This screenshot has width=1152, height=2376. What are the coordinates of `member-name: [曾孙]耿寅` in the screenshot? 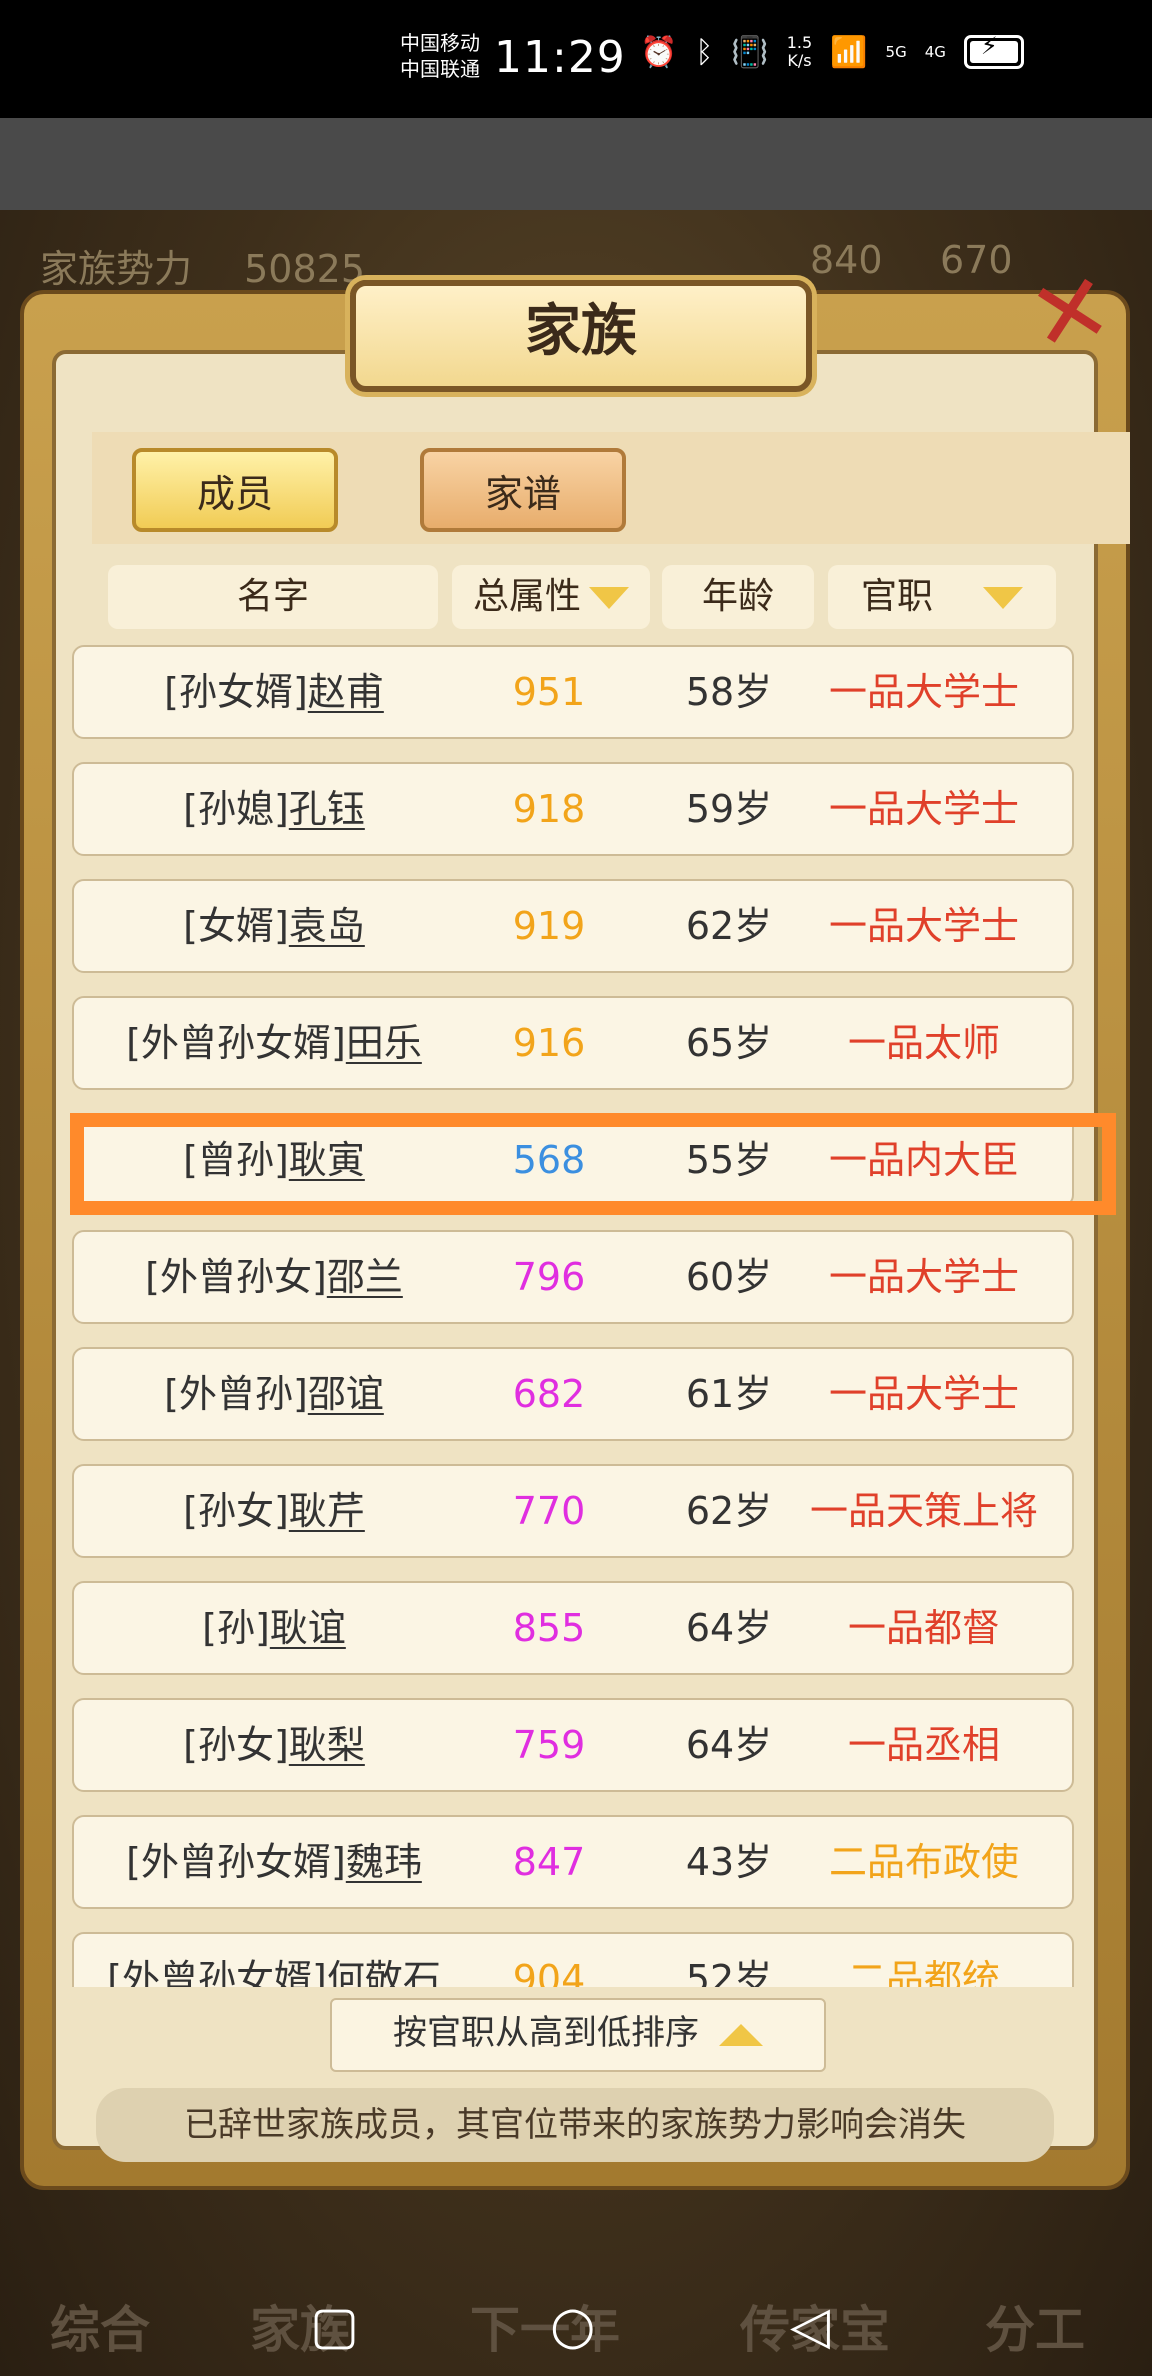 It's located at (274, 1160).